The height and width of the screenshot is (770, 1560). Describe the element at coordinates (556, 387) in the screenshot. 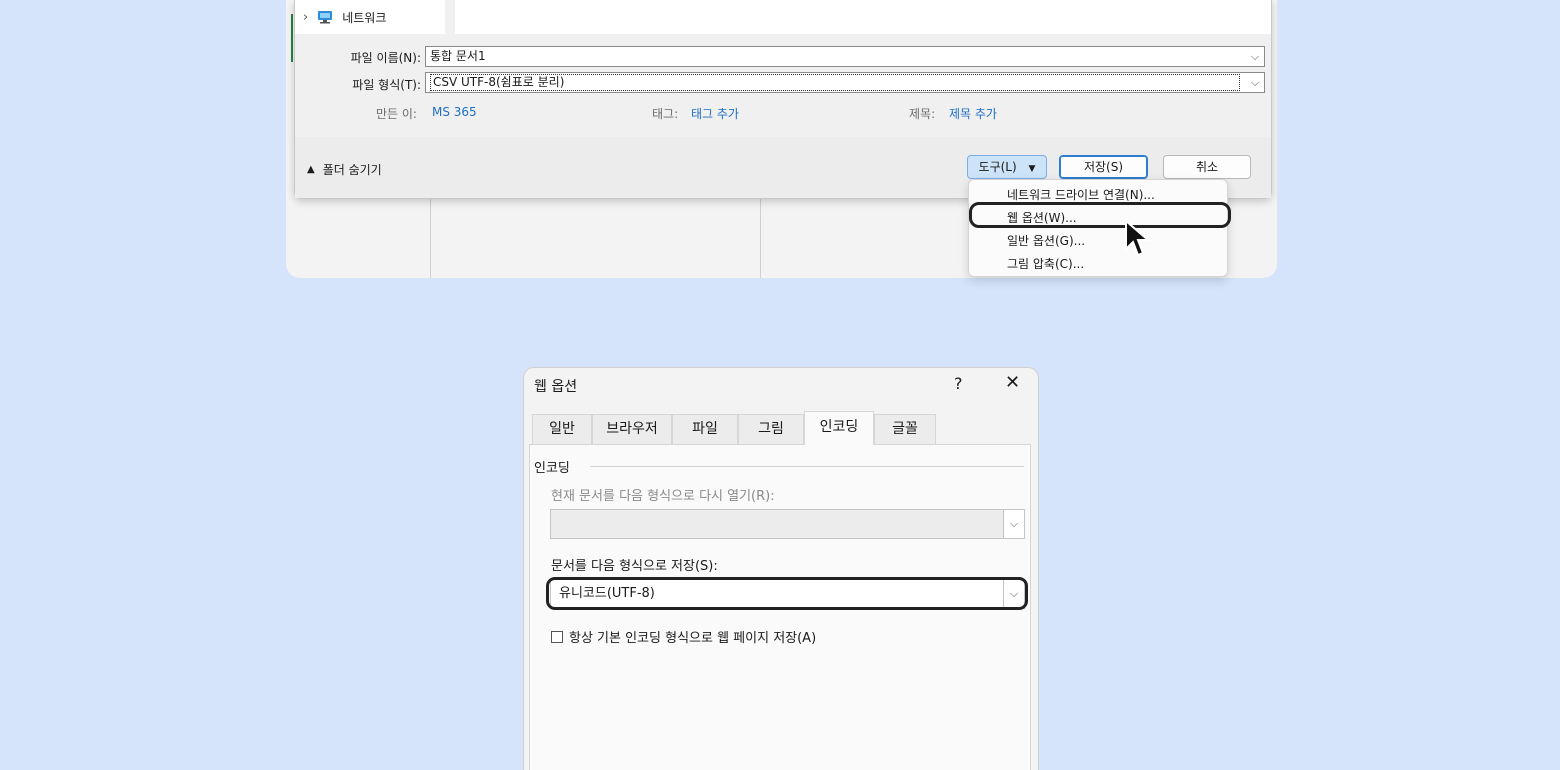

I see `dialog-title: 웹 옵션` at that location.